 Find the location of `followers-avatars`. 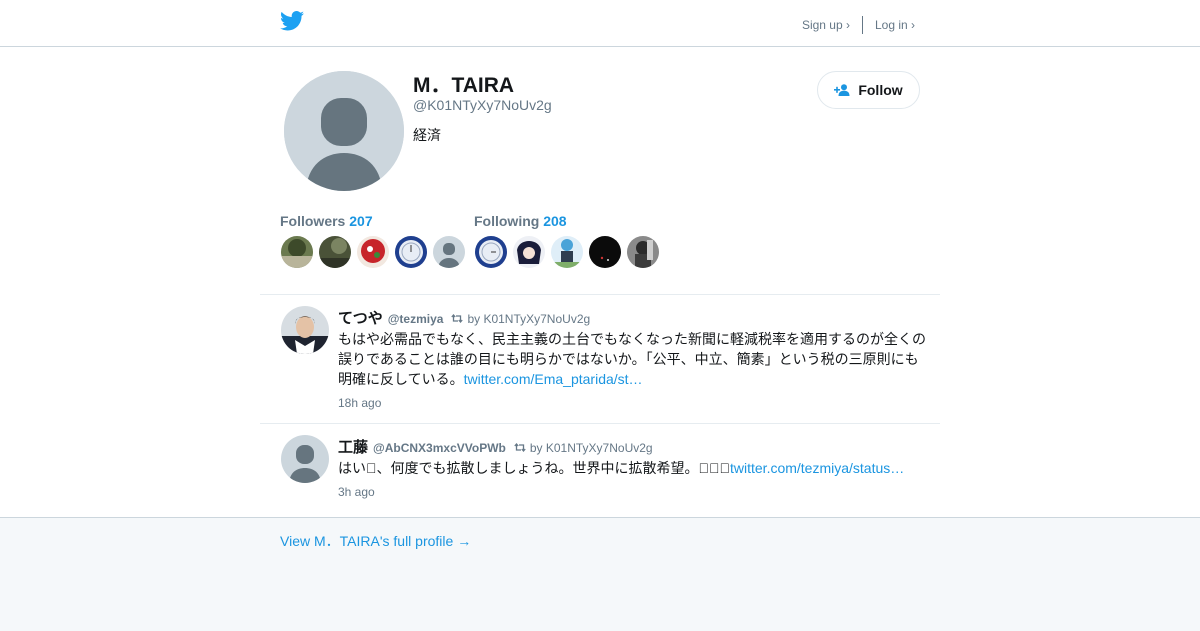

followers-avatars is located at coordinates (376, 252).